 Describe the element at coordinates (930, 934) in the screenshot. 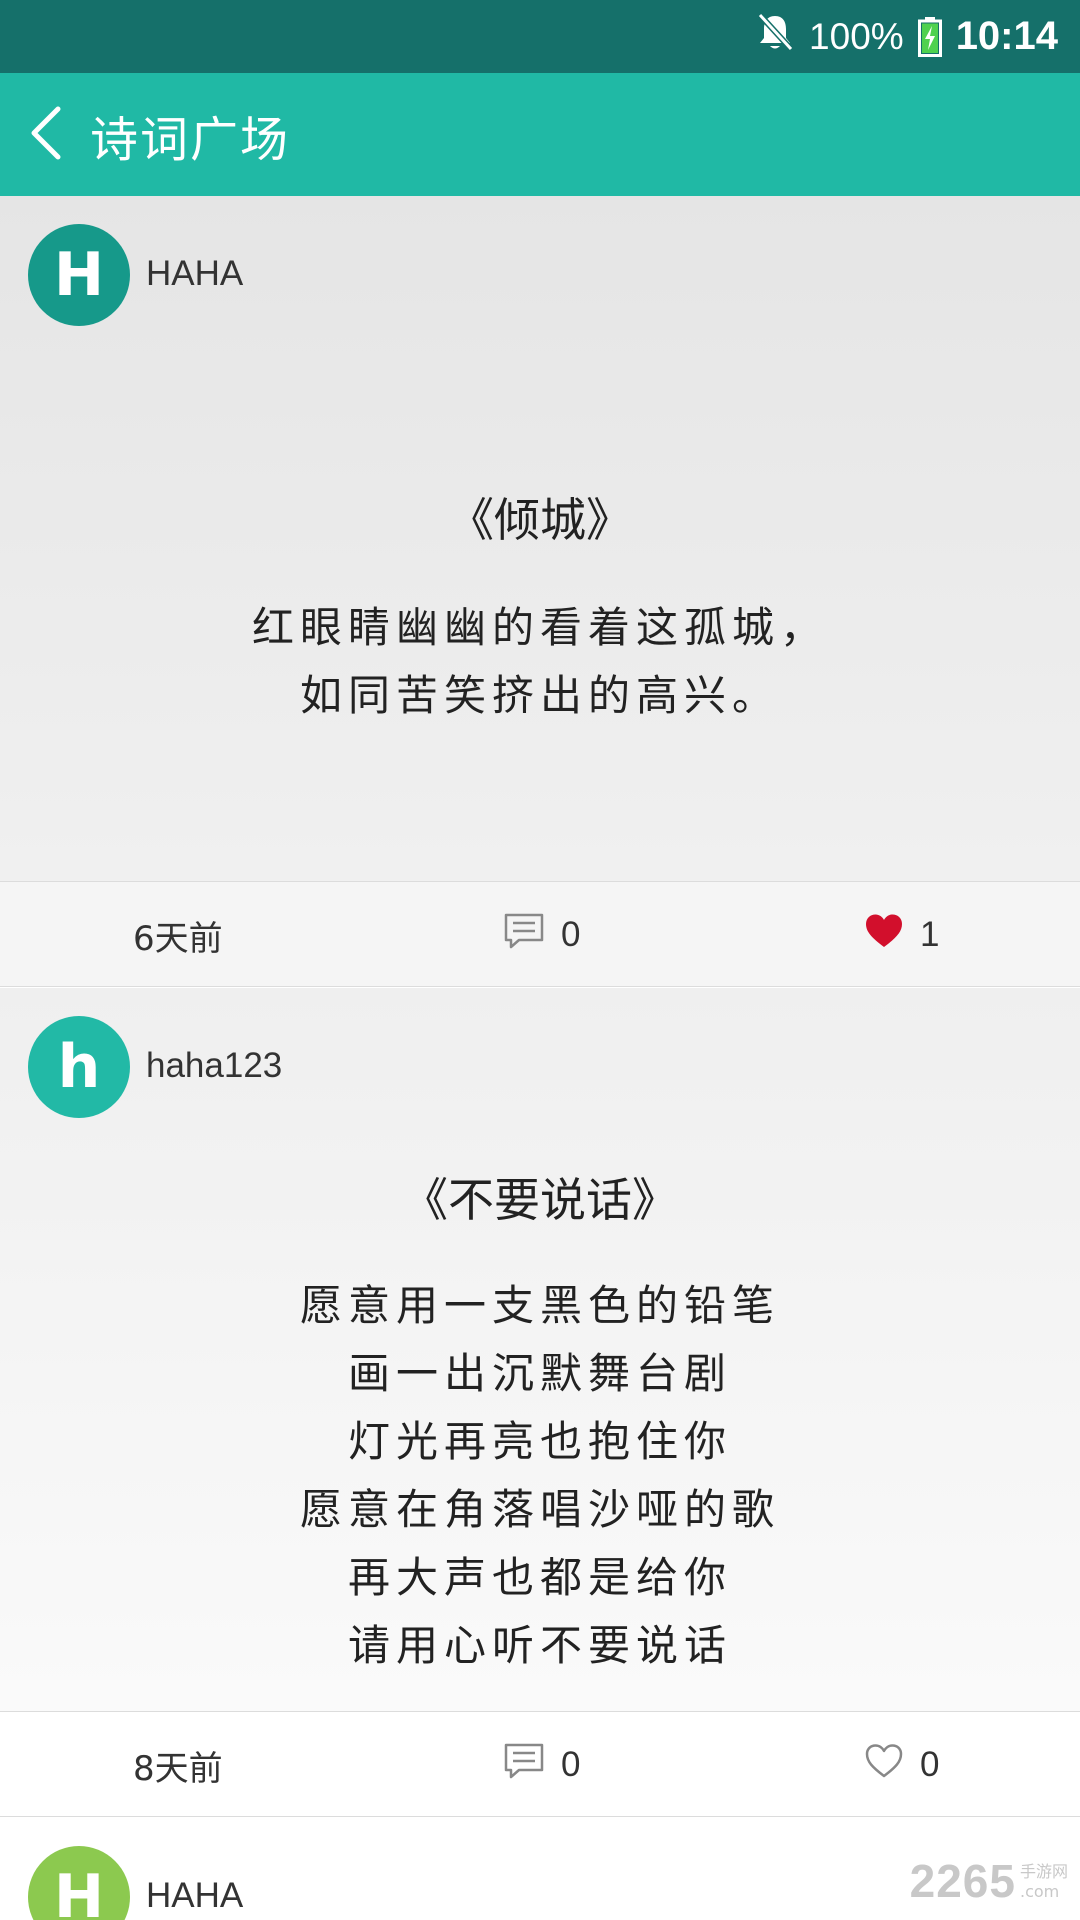

I see `like-count: 1` at that location.